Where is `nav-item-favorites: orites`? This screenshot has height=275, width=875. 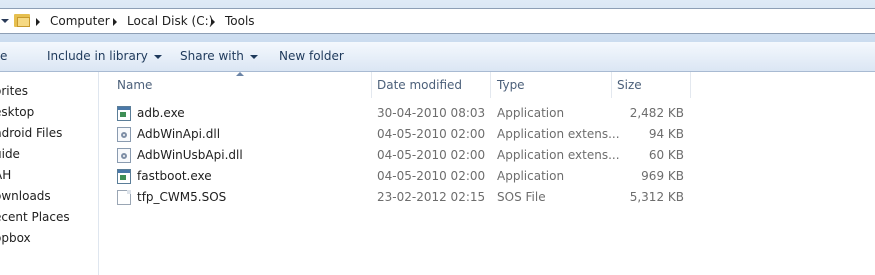
nav-item-favorites: orites is located at coordinates (14, 91).